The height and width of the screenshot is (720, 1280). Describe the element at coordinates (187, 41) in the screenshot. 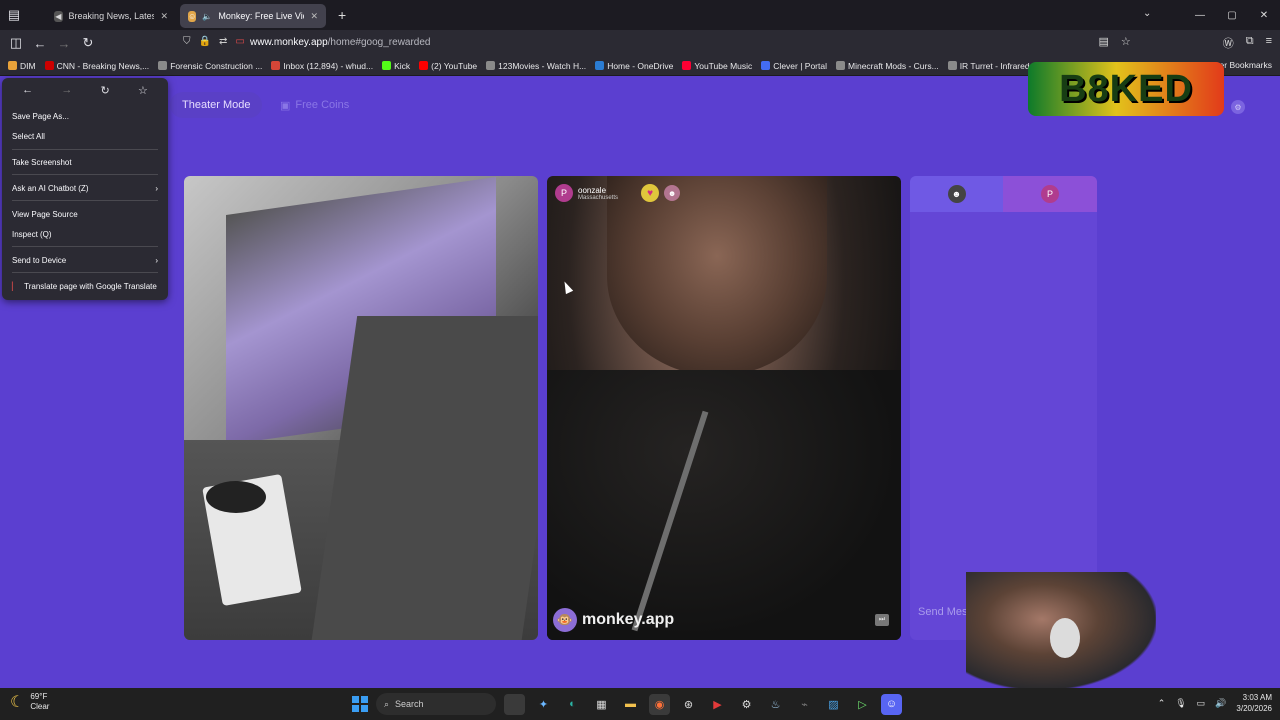

I see `shield-icon: ⛉` at that location.